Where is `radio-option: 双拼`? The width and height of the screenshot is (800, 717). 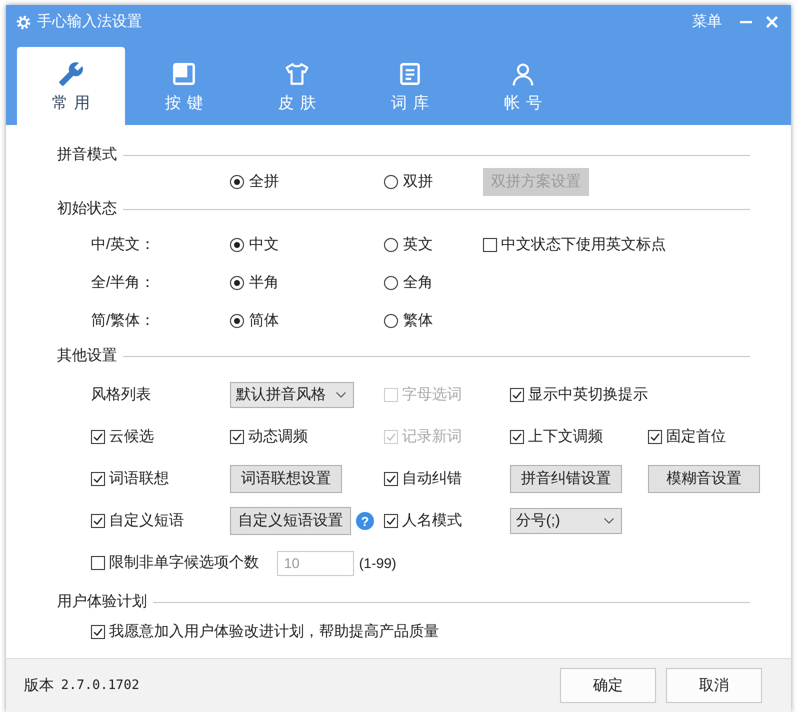
radio-option: 双拼 is located at coordinates (408, 182).